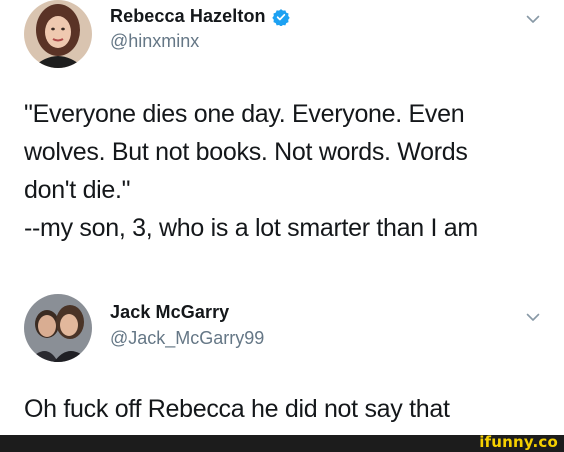 The image size is (564, 452). I want to click on tweet-text-line: Oh fuck off Rebecca he did not say that, so click(237, 409).